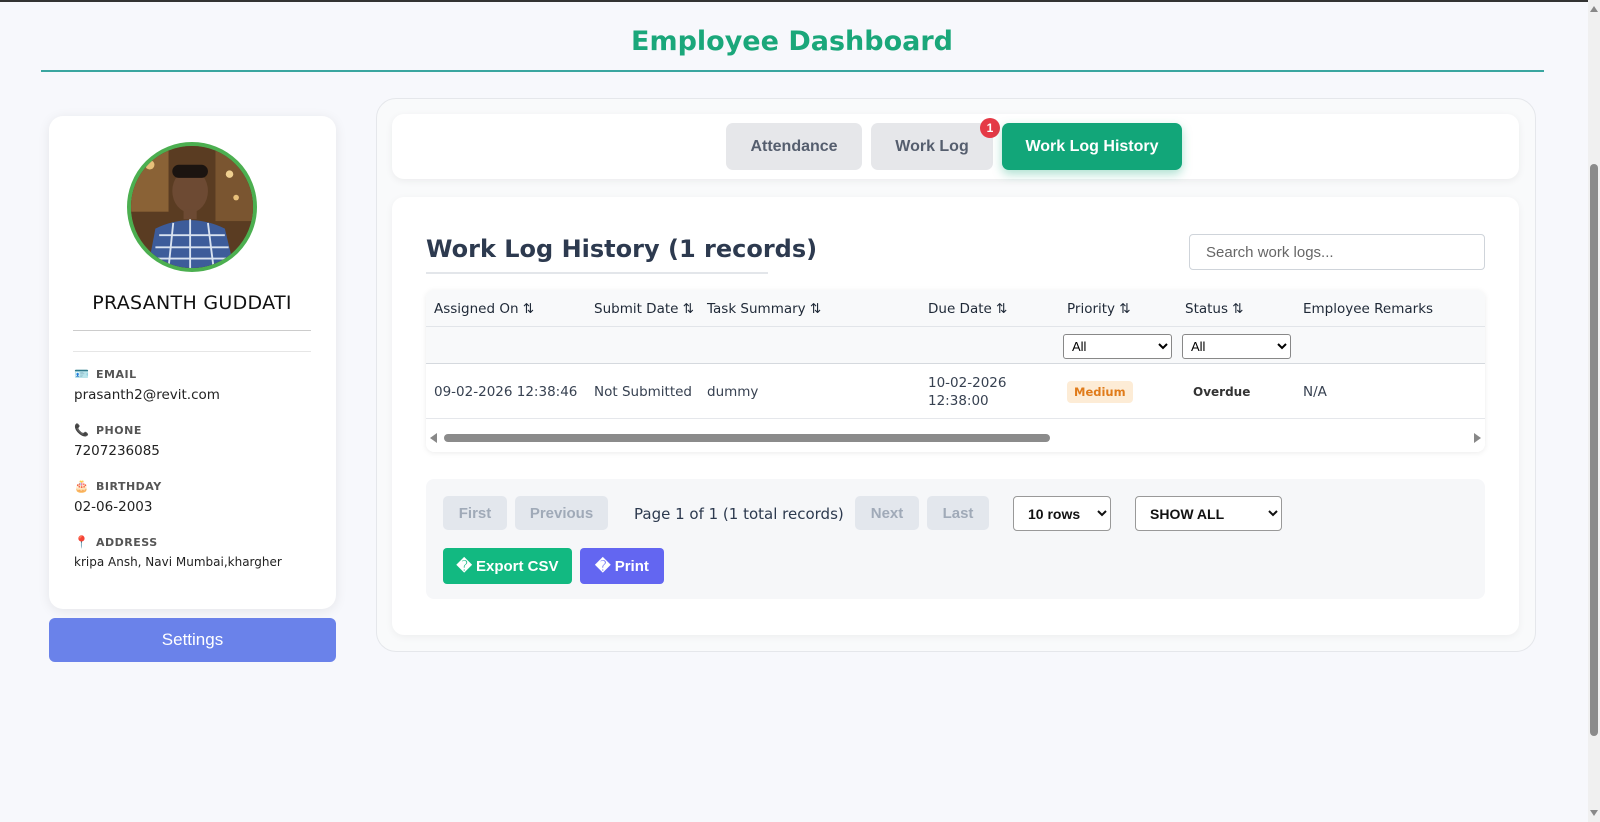 Image resolution: width=1600 pixels, height=822 pixels. I want to click on col-status: Status ⇅, so click(1214, 308).